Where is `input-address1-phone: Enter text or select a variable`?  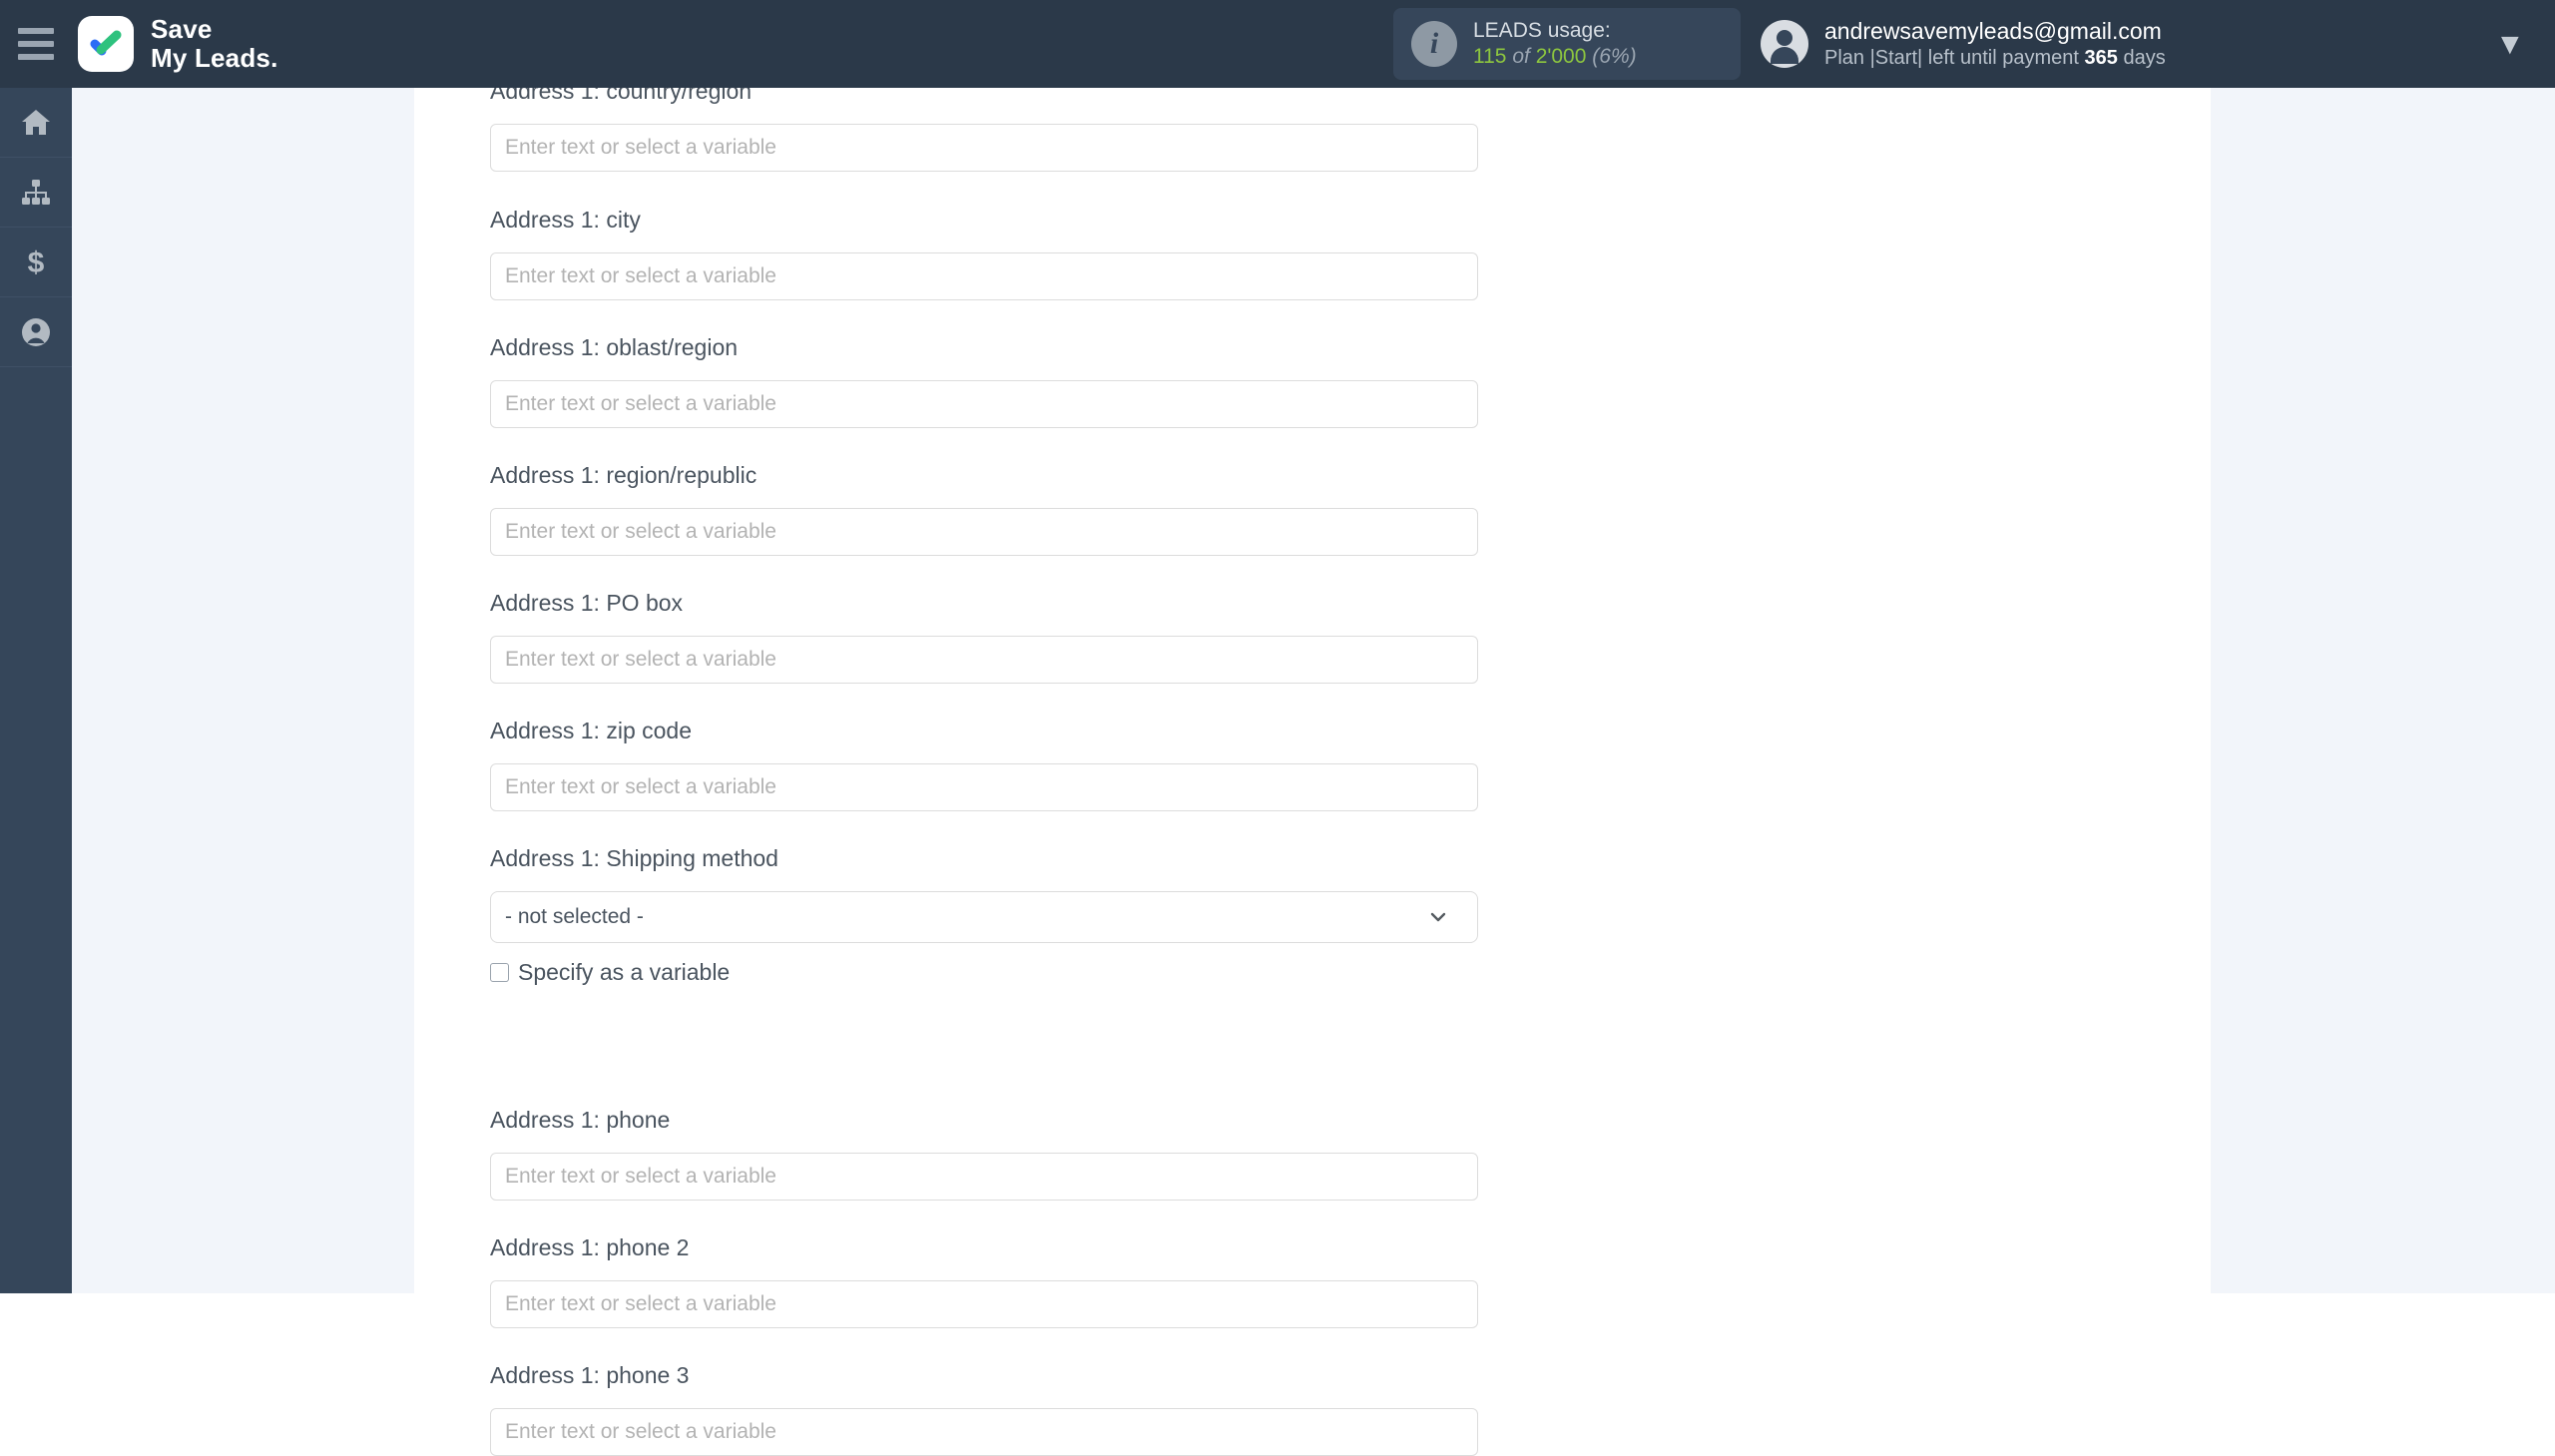
input-address1-phone: Enter text or select a variable is located at coordinates (984, 1177).